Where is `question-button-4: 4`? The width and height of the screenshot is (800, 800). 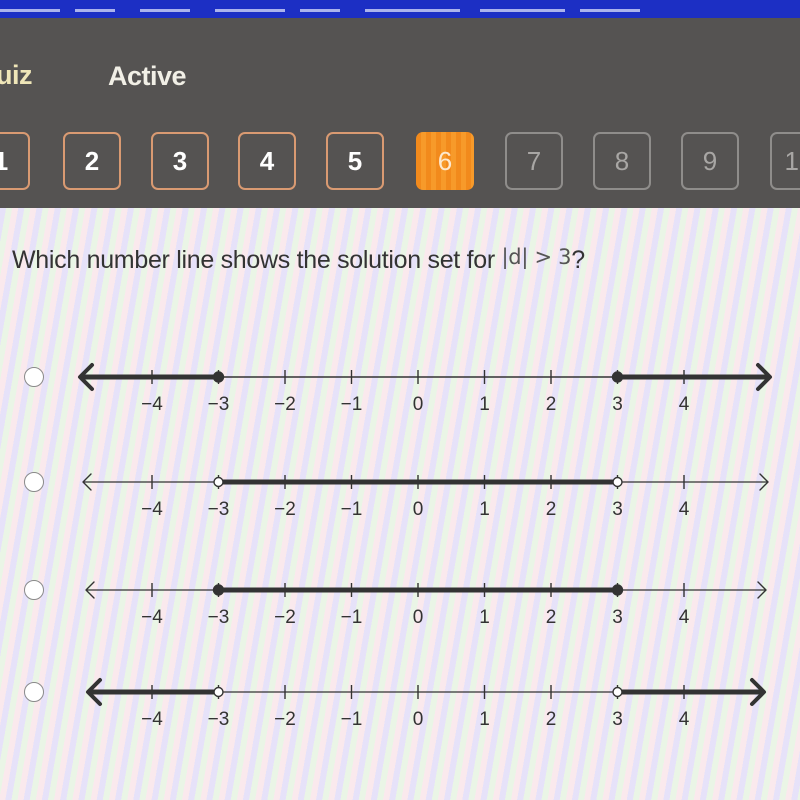
question-button-4: 4 is located at coordinates (267, 161).